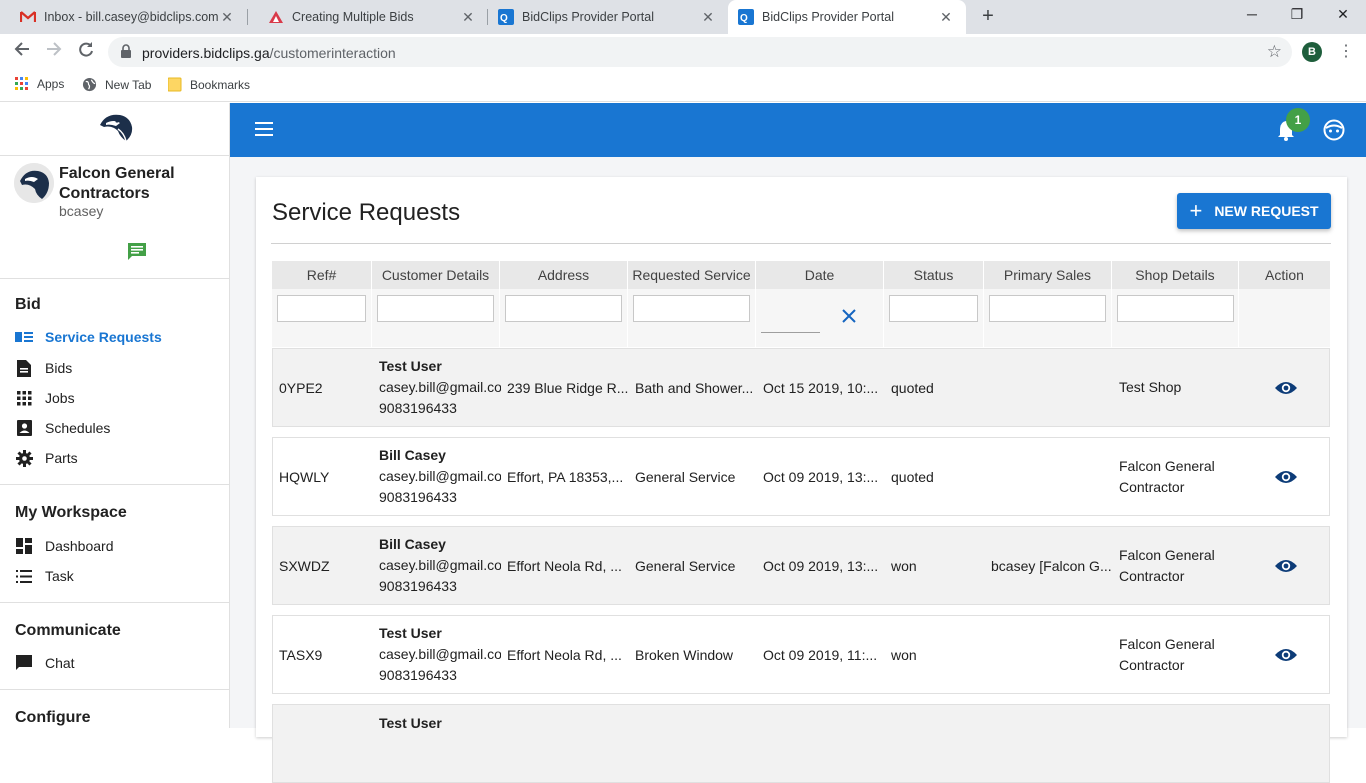  What do you see at coordinates (847, 17) in the screenshot?
I see `browser-tab-portal-active: Q BidClips Provider Portal ✕` at bounding box center [847, 17].